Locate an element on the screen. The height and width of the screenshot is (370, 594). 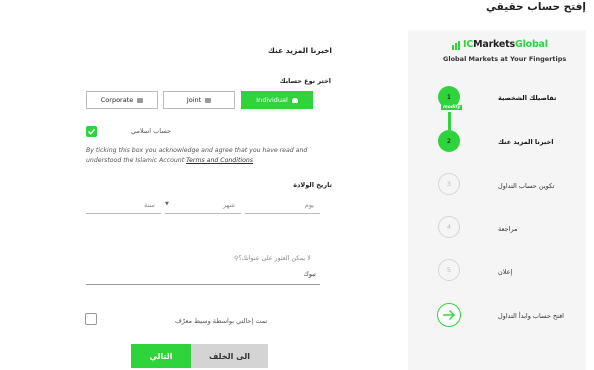
account-type-joint-label: Joint is located at coordinates (194, 100).